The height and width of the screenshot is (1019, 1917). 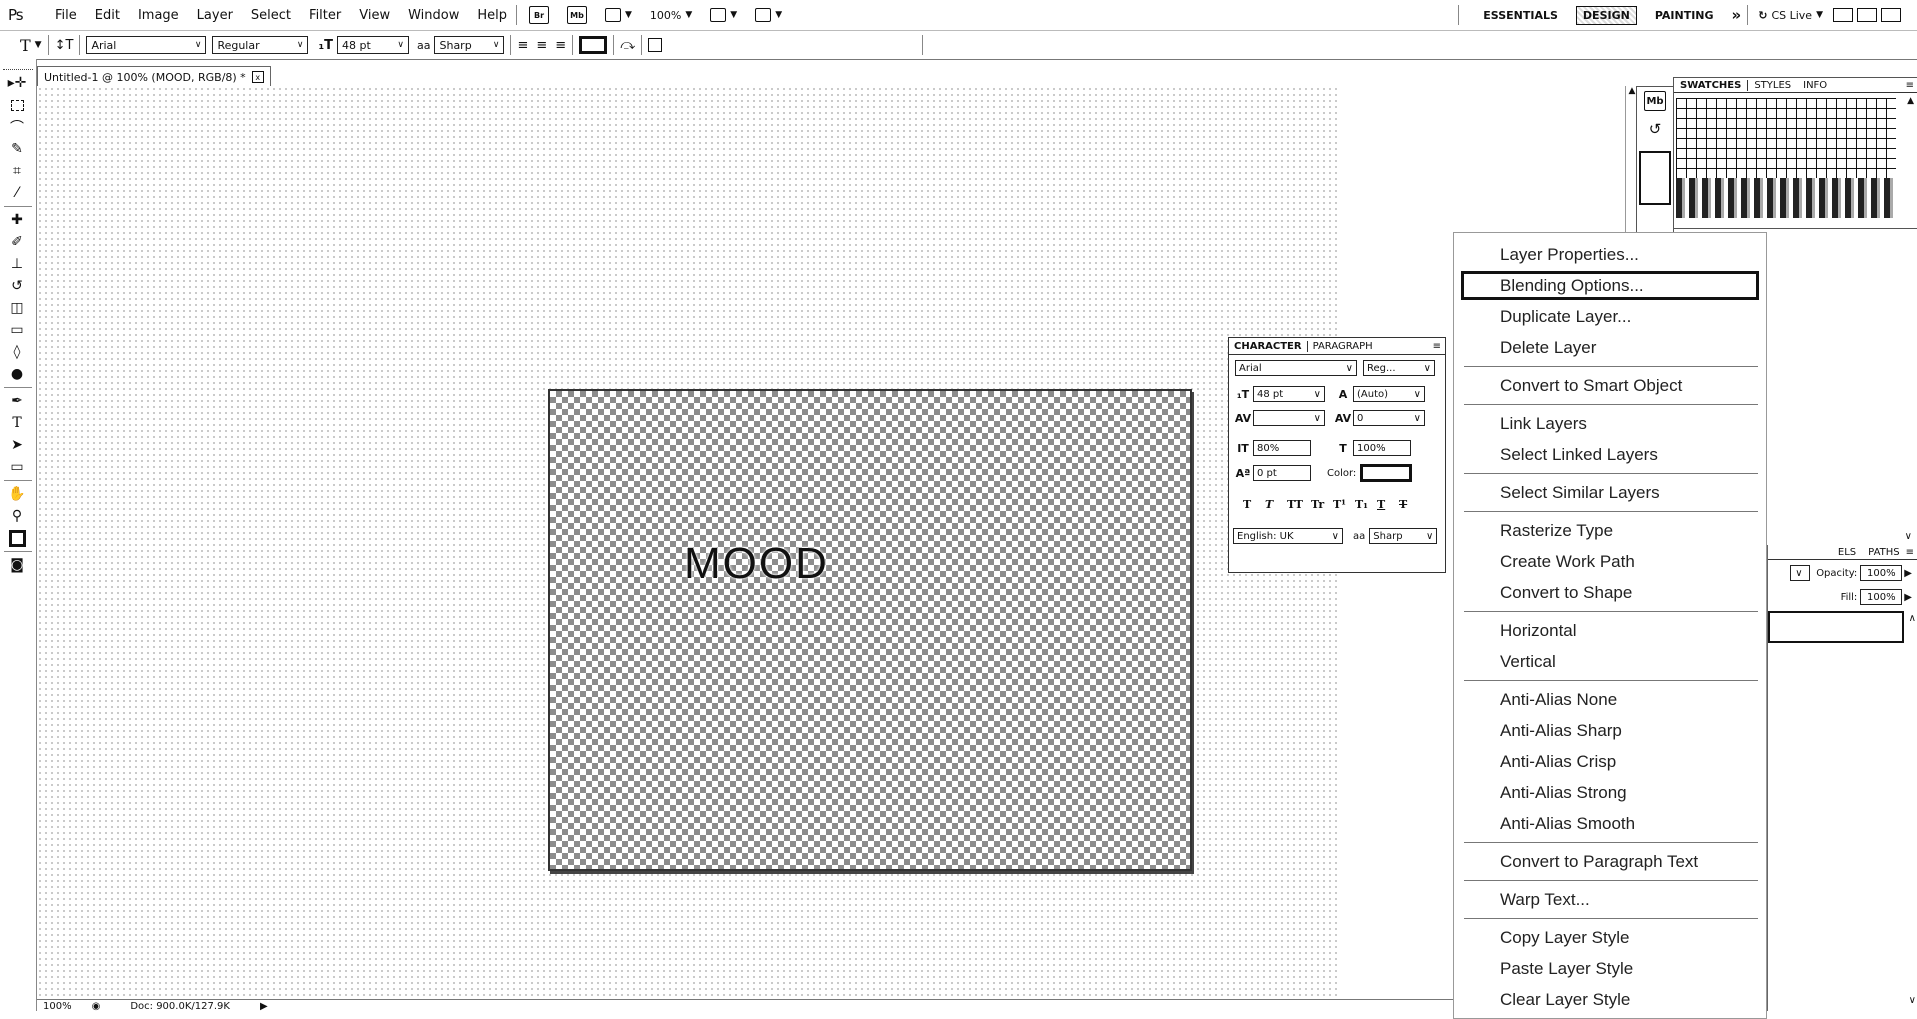 What do you see at coordinates (1610, 999) in the screenshot?
I see `menu-item-clear-layer-style: Clear Layer Style` at bounding box center [1610, 999].